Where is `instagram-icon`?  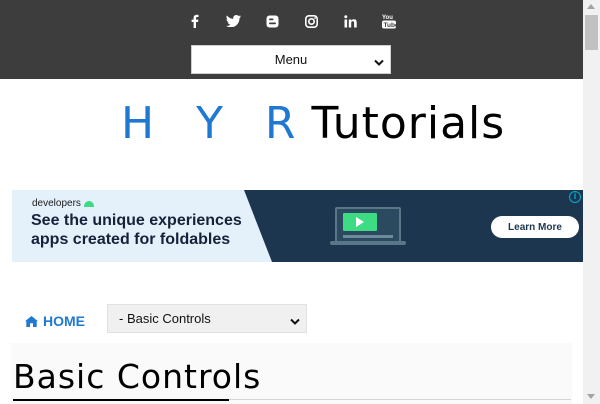
instagram-icon is located at coordinates (311, 21).